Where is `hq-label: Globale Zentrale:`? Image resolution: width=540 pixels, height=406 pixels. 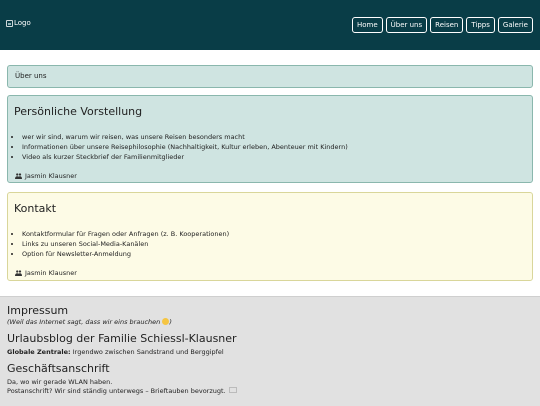
hq-label: Globale Zentrale: is located at coordinates (39, 352).